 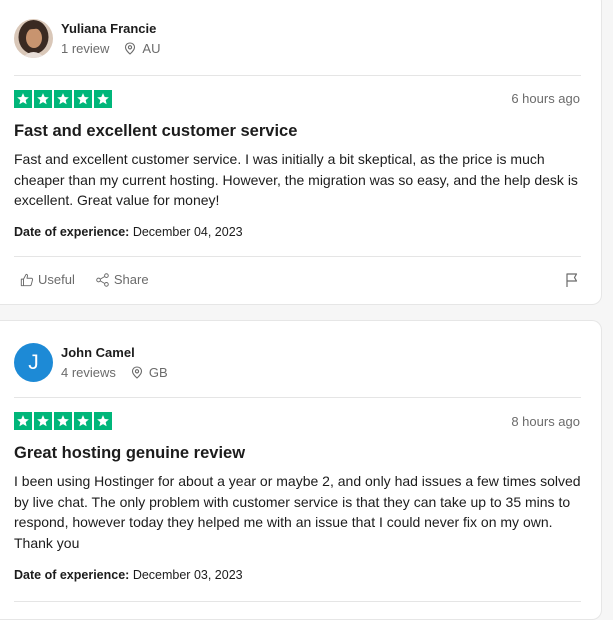 I want to click on reviewer-avatar: J, so click(x=33, y=362).